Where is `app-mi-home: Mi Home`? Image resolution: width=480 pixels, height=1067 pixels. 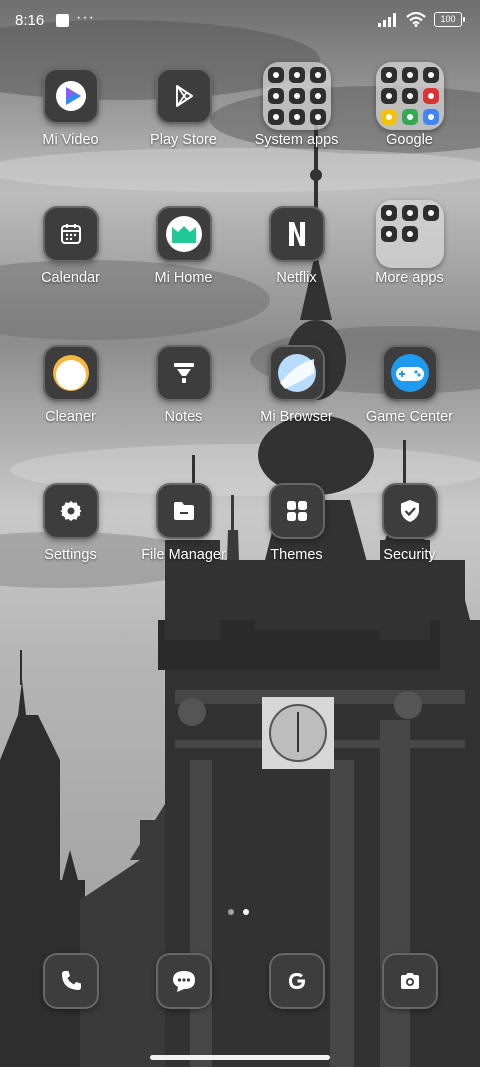
app-mi-home: Mi Home is located at coordinates (183, 246).